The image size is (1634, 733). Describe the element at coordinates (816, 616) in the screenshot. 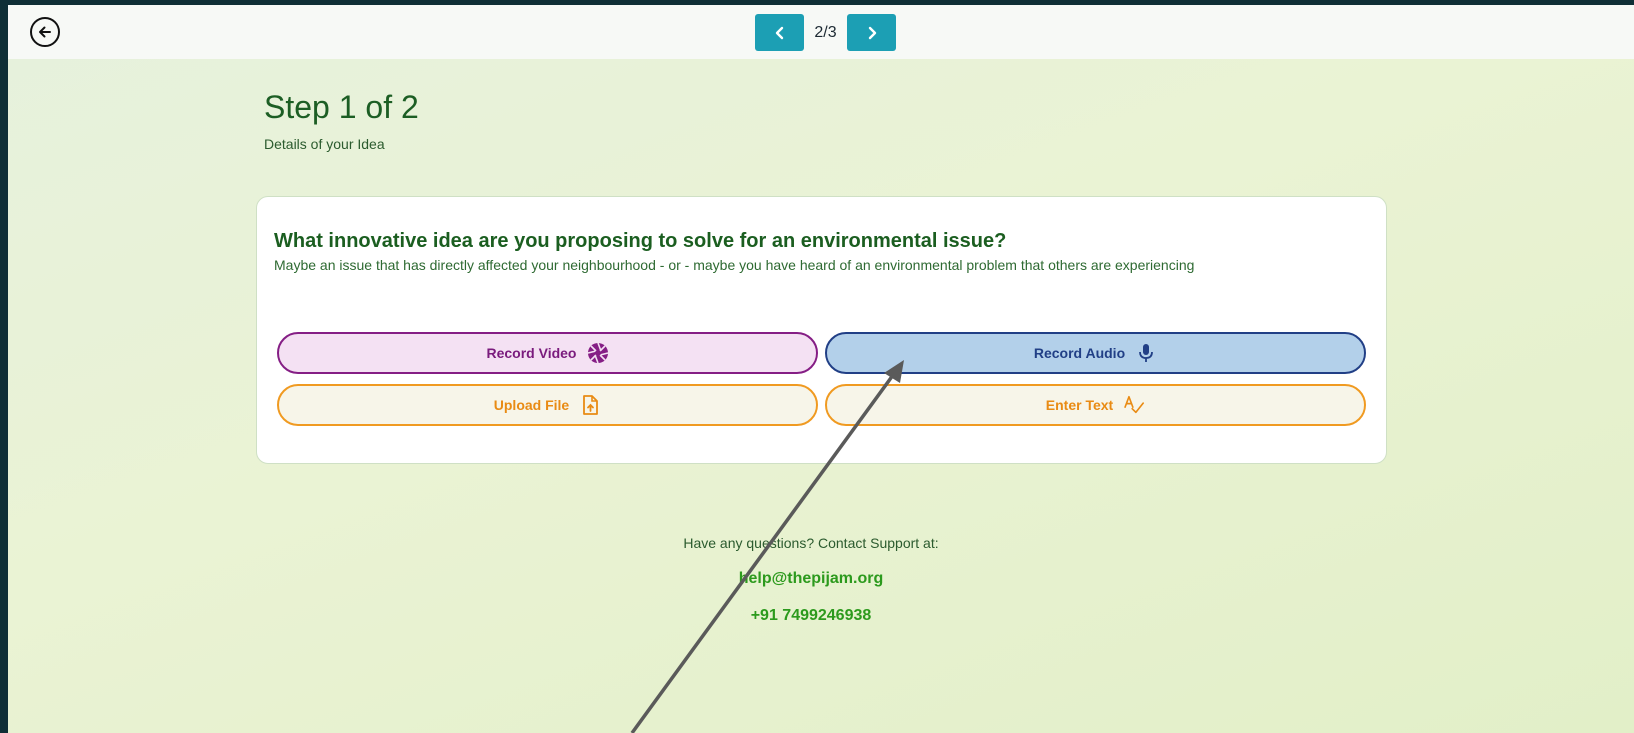

I see `support-phone-link: +91 7499246938` at that location.